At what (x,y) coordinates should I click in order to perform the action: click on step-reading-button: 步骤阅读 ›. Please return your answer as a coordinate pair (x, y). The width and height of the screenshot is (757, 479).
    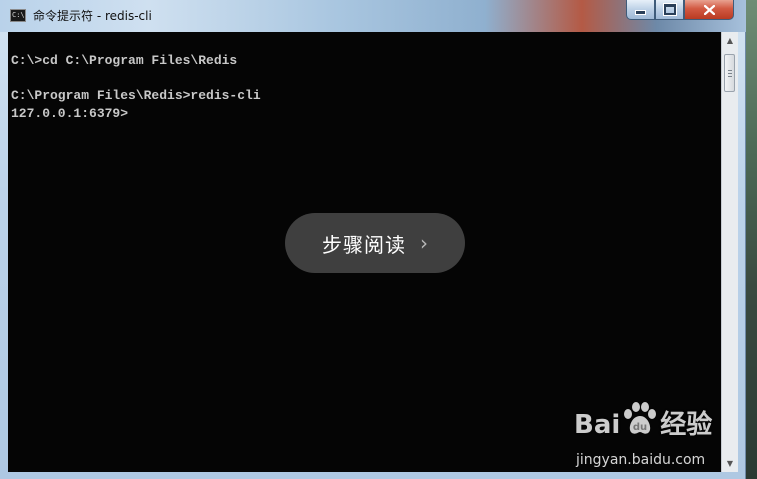
    Looking at the image, I should click on (375, 243).